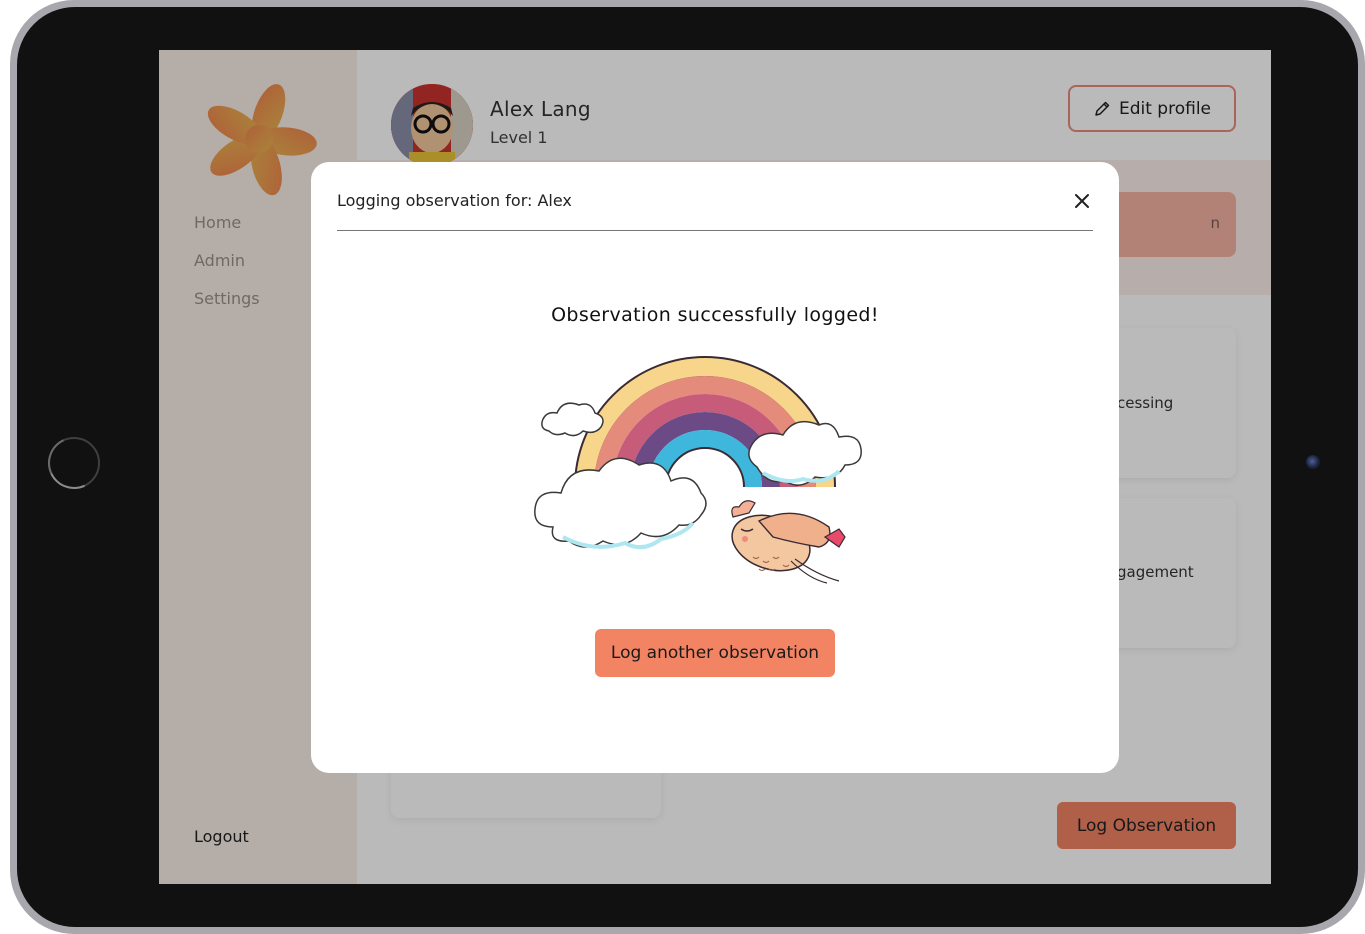 The height and width of the screenshot is (934, 1365). I want to click on front-camera, so click(1313, 462).